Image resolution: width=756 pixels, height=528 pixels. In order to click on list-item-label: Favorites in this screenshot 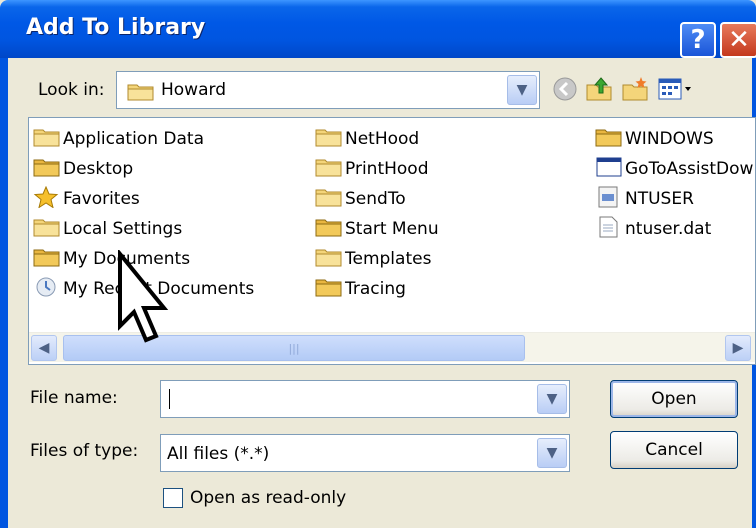, I will do `click(101, 199)`.